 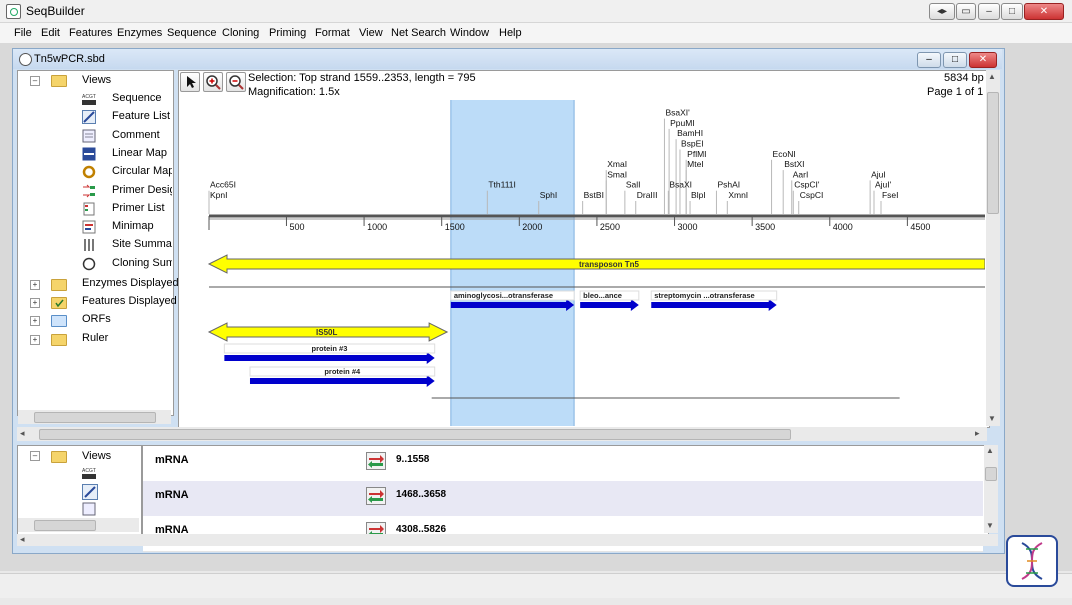 What do you see at coordinates (617, 164) in the screenshot?
I see `enzyme-label: XmaI` at bounding box center [617, 164].